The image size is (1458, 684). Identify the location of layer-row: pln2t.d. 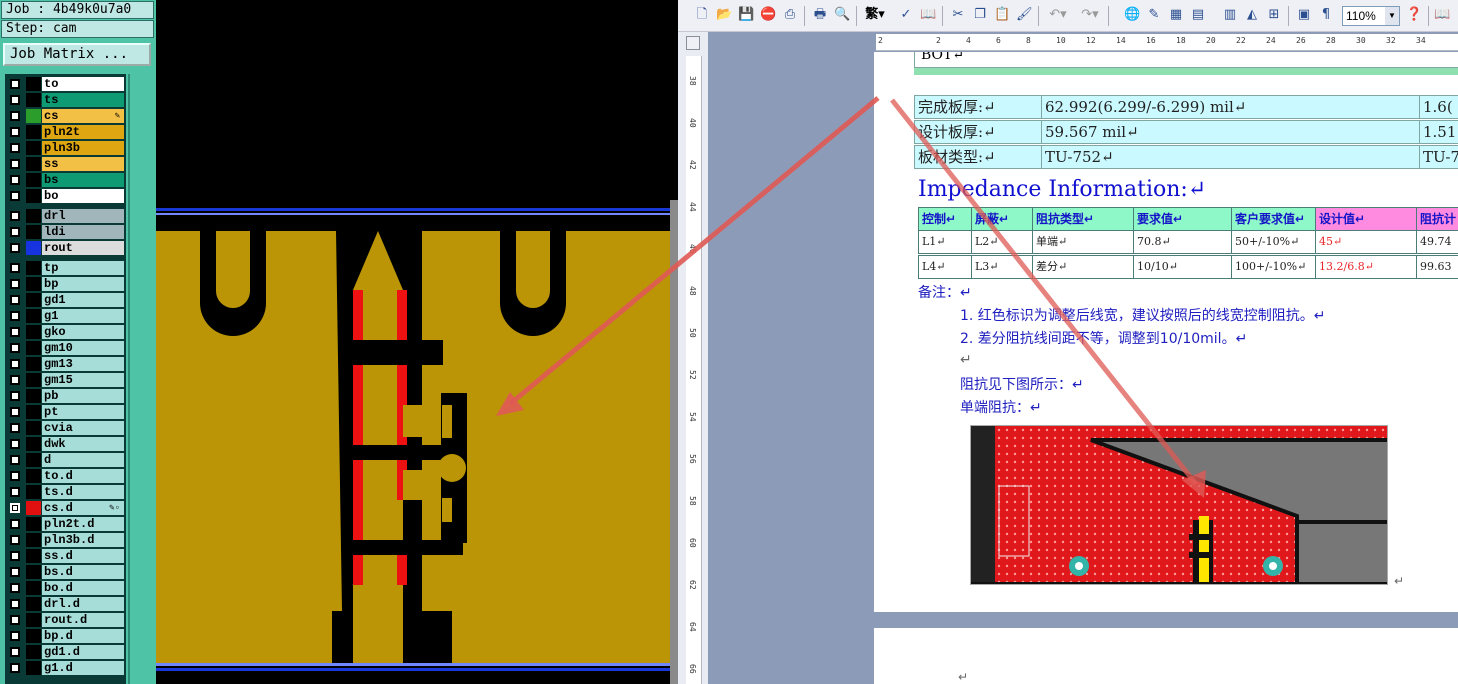
(65, 524).